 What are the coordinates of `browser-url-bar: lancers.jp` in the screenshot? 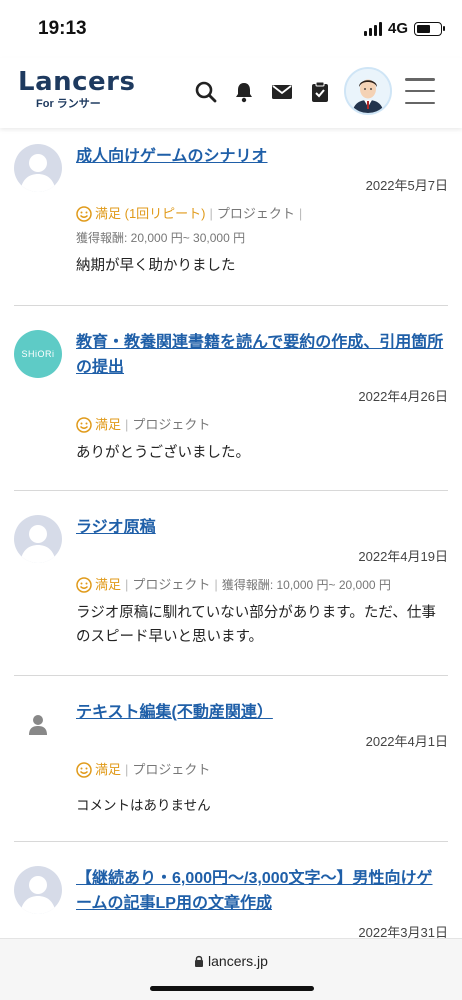 It's located at (231, 969).